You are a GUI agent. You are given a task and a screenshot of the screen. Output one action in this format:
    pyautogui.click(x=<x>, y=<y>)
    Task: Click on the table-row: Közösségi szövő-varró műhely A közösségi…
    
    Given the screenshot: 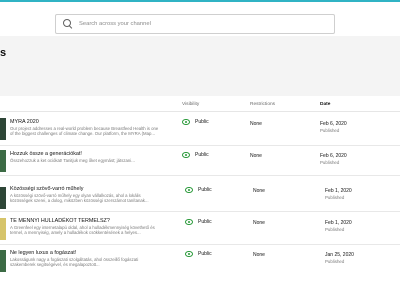 What is the action you would take?
    pyautogui.click(x=200, y=197)
    